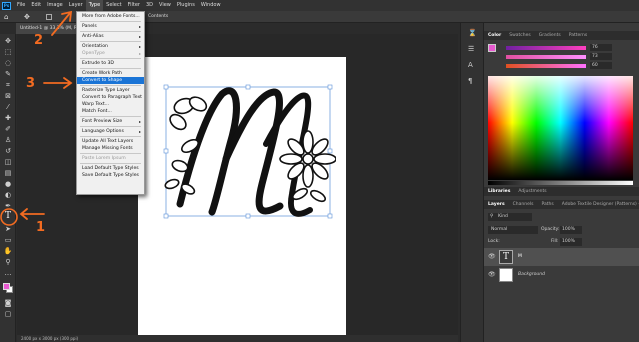 This screenshot has height=342, width=639. Describe the element at coordinates (6, 286) in the screenshot. I see `foreground-color-swatch` at that location.